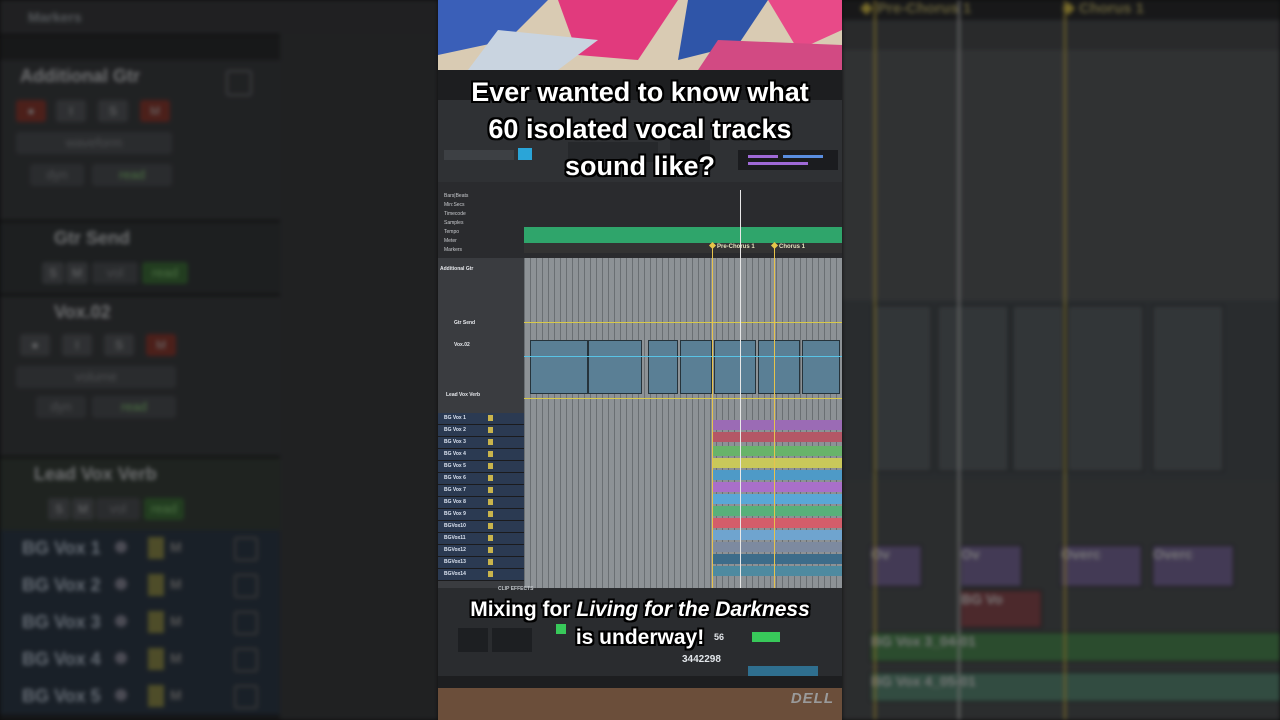 The height and width of the screenshot is (720, 1280). Describe the element at coordinates (481, 575) in the screenshot. I see `track-bg-vox-14: BGVox14` at that location.